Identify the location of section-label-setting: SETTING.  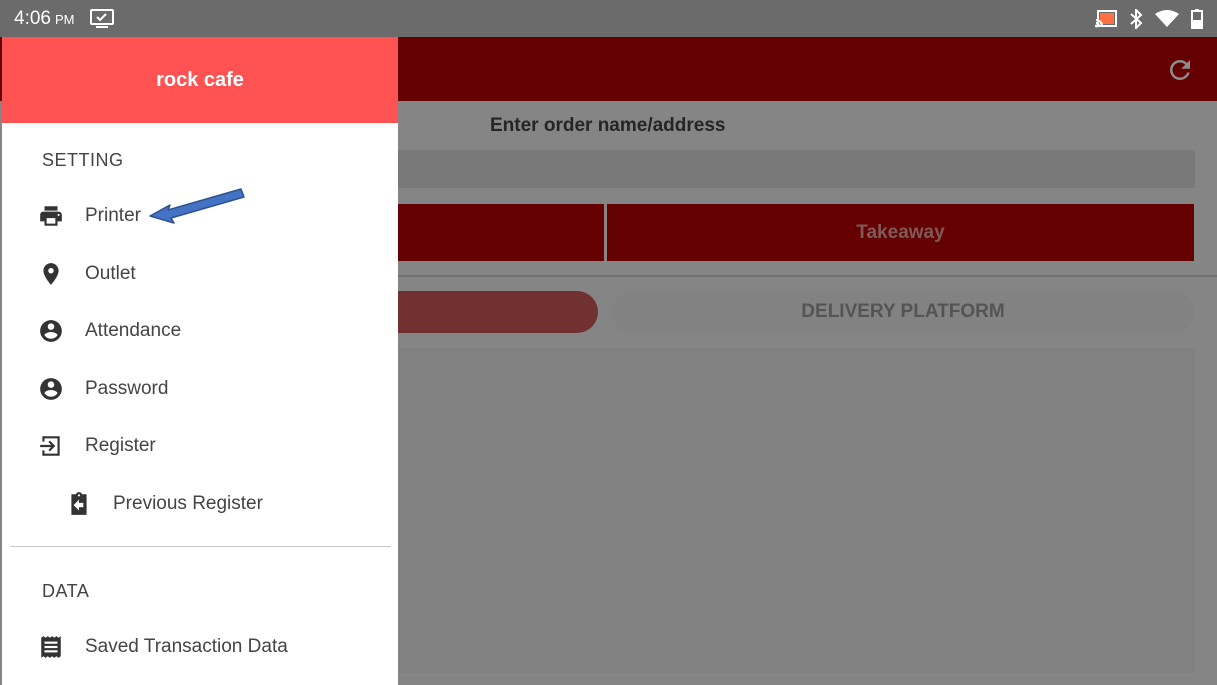
(83, 160).